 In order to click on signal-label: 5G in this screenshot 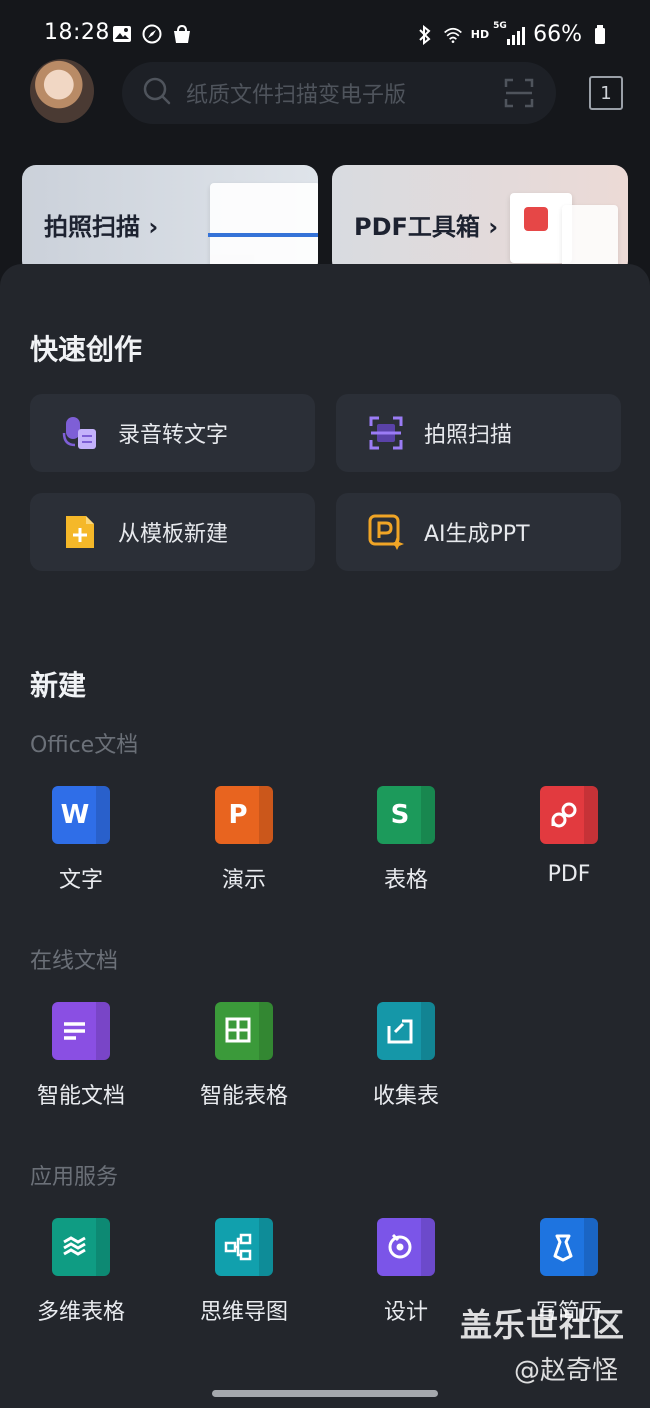, I will do `click(500, 25)`.